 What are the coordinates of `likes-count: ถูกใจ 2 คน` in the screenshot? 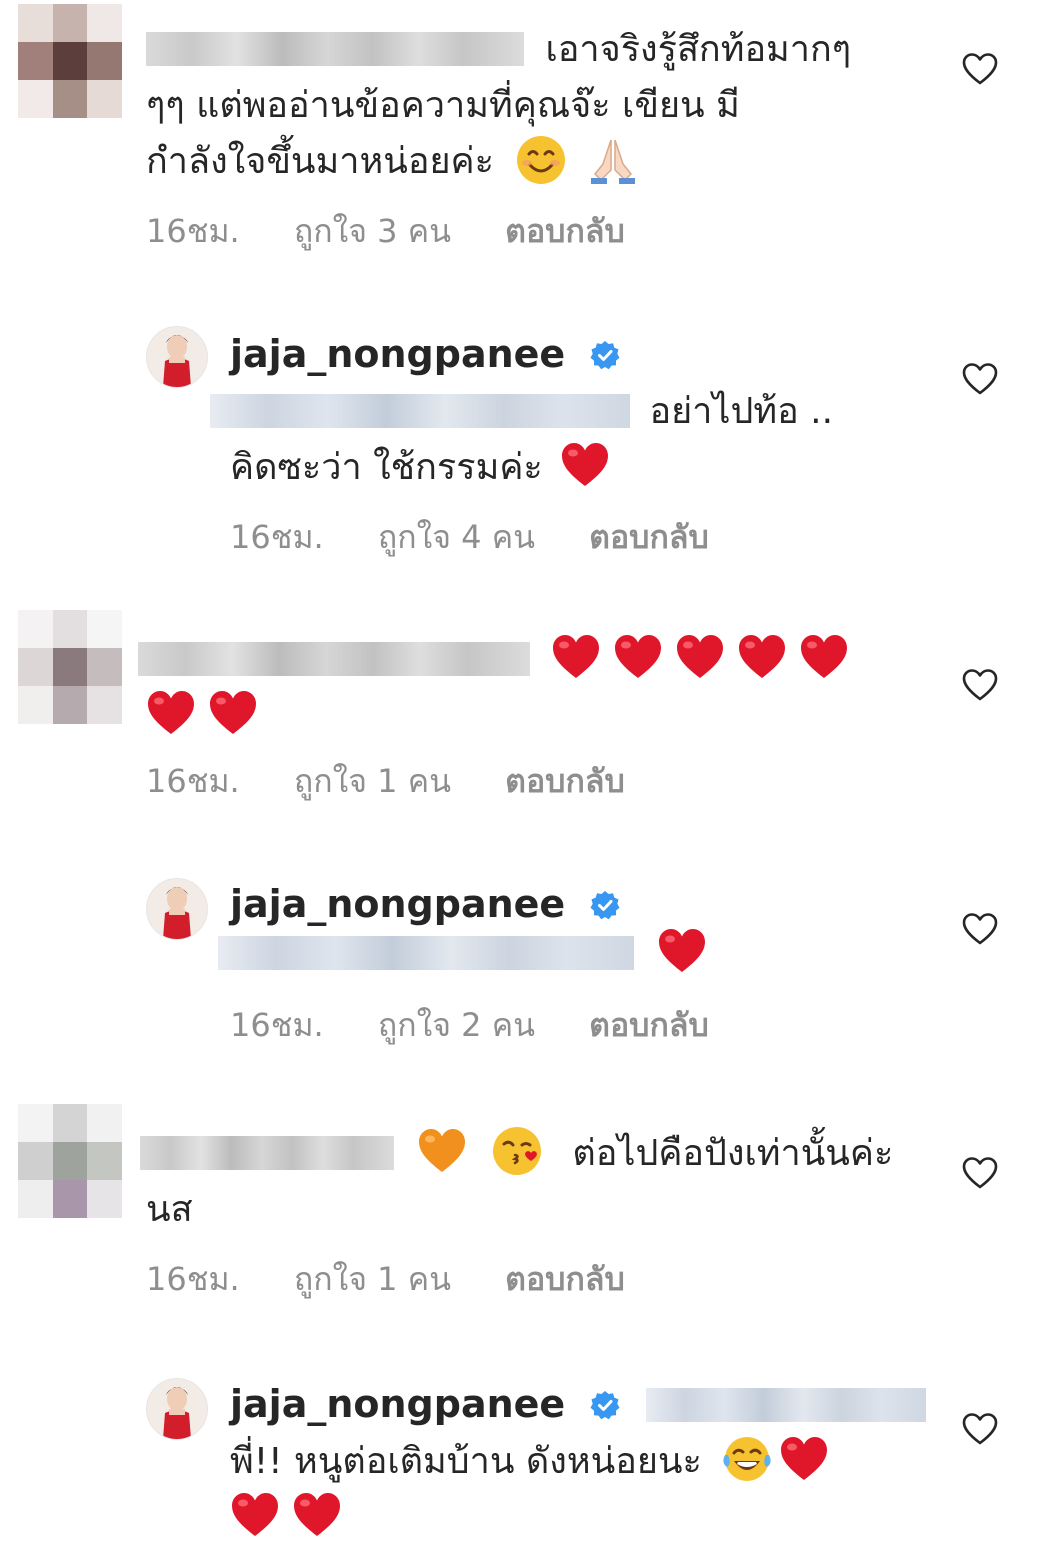 It's located at (456, 1025).